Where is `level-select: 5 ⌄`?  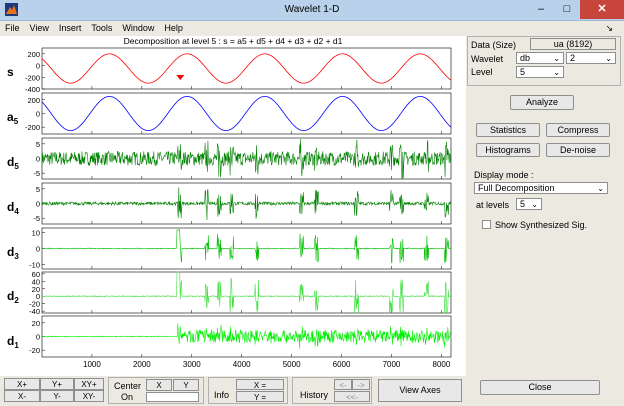
level-select: 5 ⌄ is located at coordinates (540, 72).